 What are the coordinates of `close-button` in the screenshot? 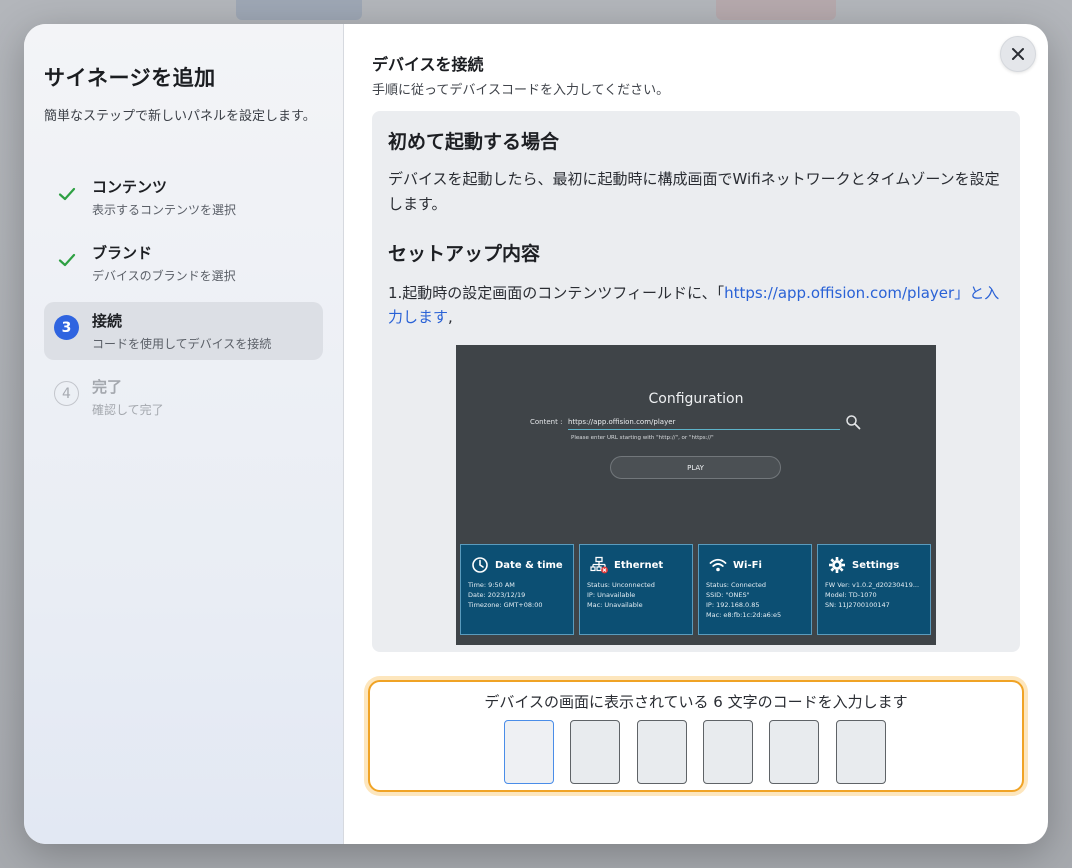 It's located at (1018, 54).